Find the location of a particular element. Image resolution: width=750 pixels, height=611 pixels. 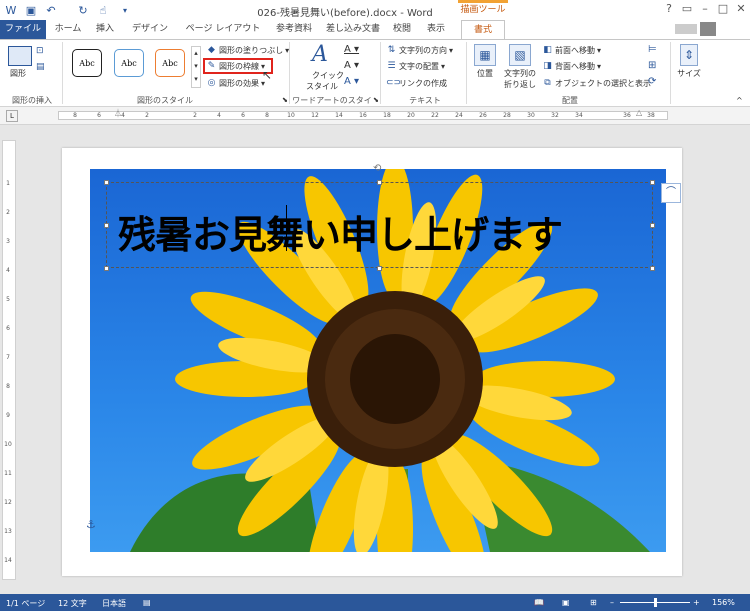

text-outline-icon: A ▾ is located at coordinates (351, 65).